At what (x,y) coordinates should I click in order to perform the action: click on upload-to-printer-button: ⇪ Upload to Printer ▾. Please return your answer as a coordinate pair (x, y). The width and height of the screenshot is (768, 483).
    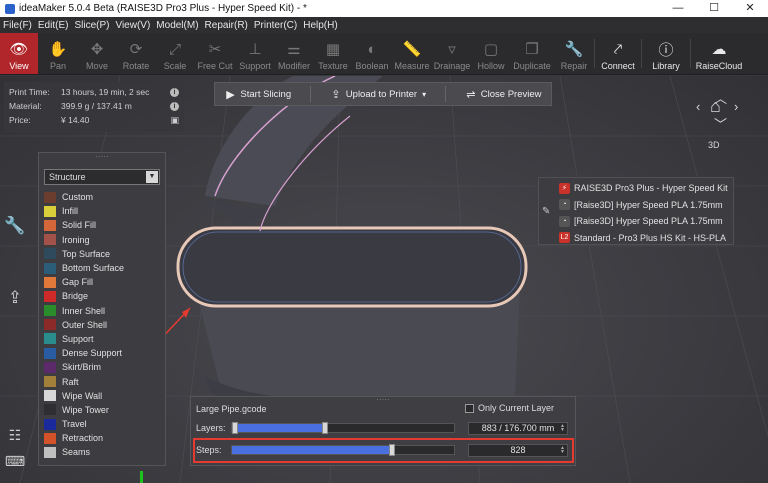
    Looking at the image, I should click on (378, 94).